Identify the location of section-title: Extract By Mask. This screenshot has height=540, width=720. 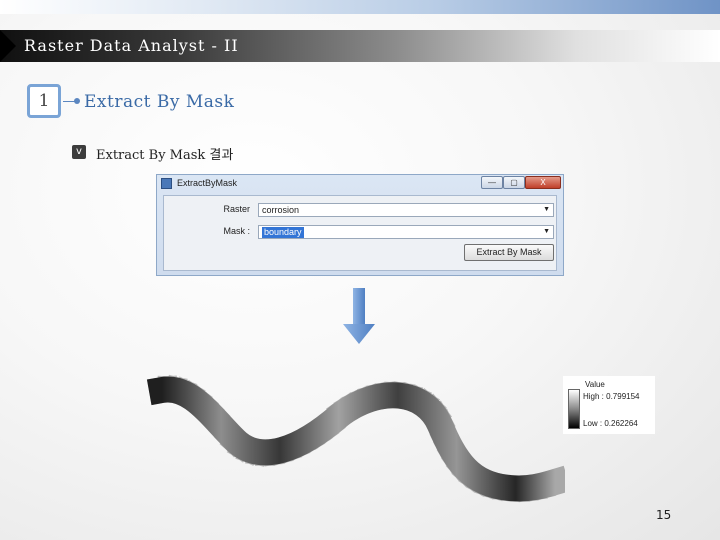
(159, 102).